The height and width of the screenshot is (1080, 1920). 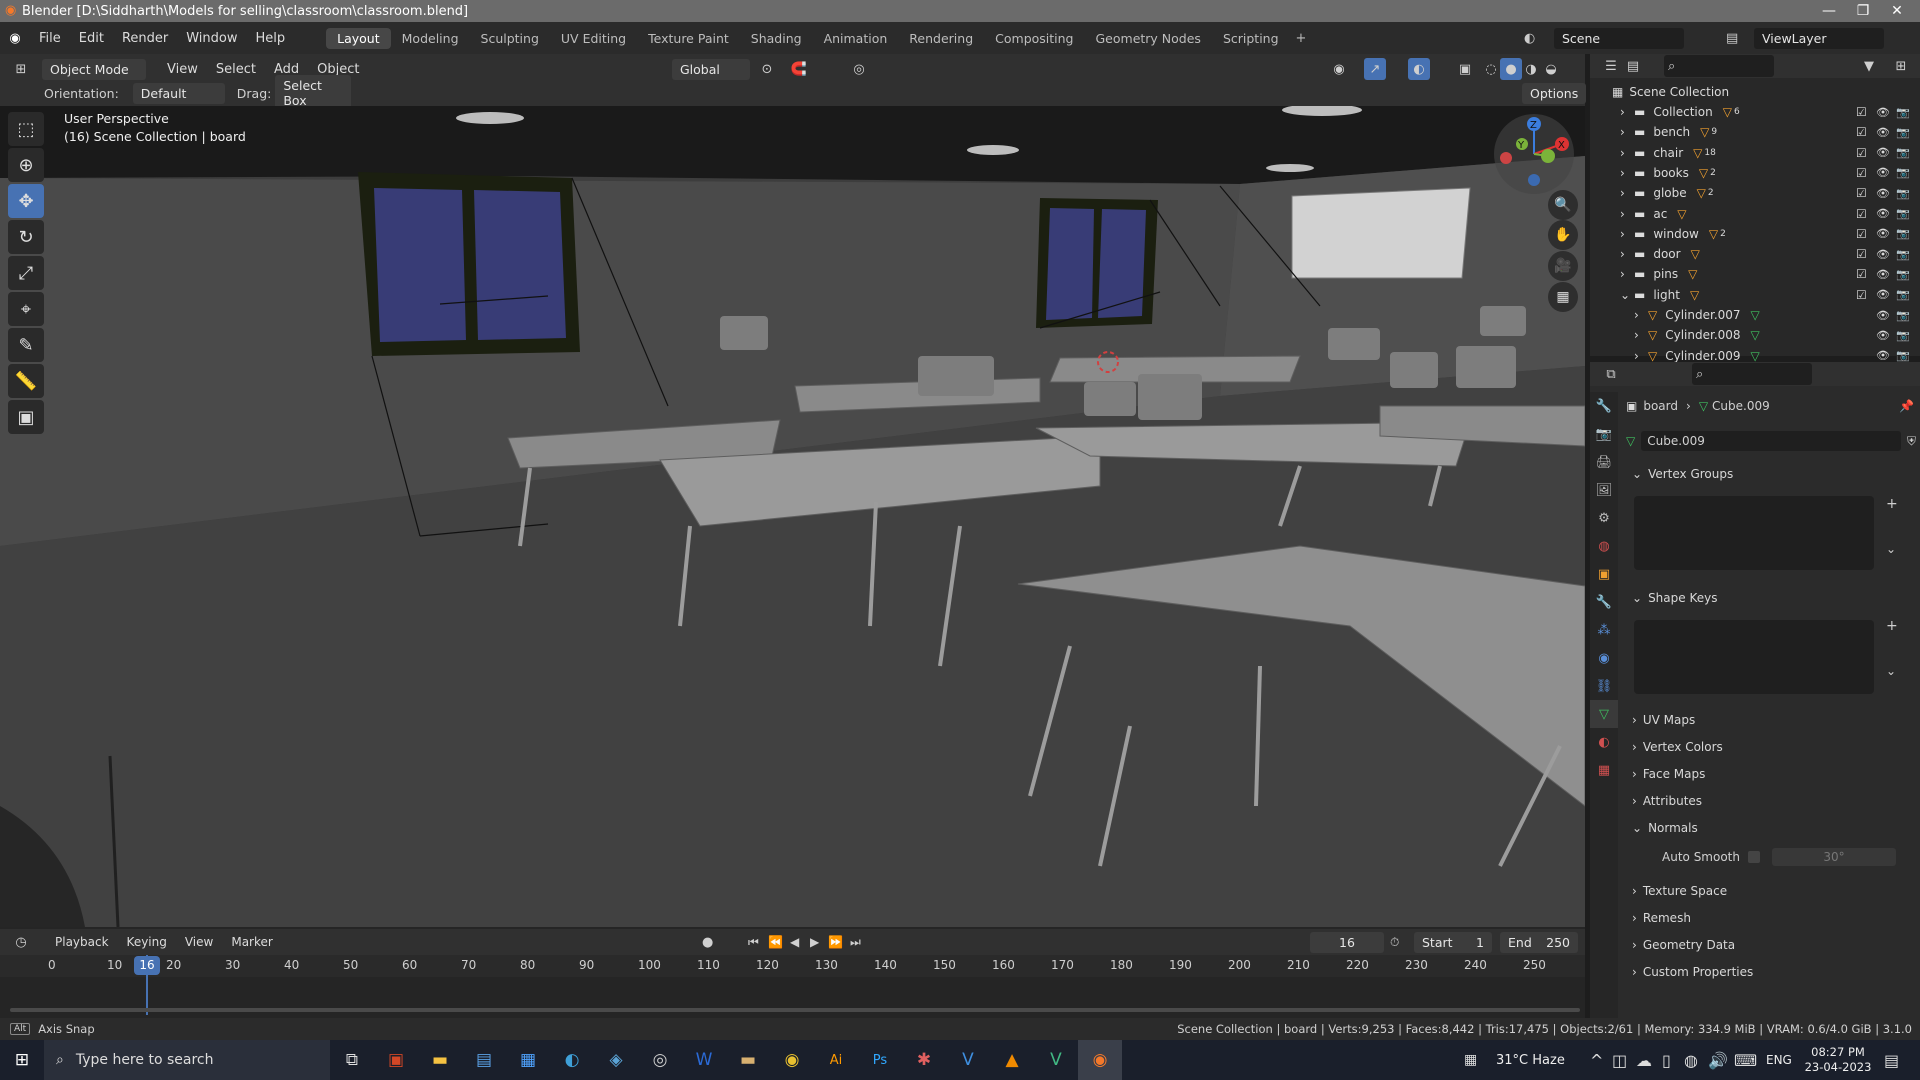 What do you see at coordinates (352, 1060) in the screenshot?
I see `task-view-icon: ⧉` at bounding box center [352, 1060].